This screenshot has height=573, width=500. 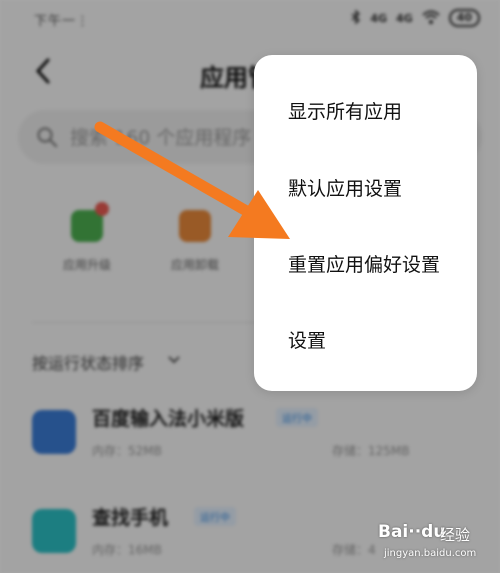 I want to click on menu-item-default-apps: 默认应用设置, so click(x=345, y=187).